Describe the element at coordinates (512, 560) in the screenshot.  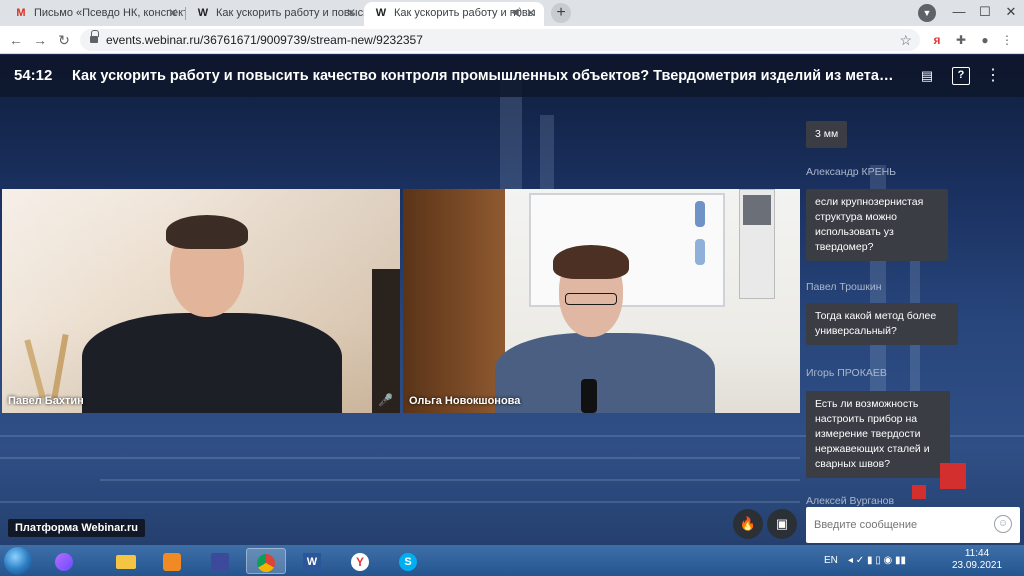
I see `windows-taskbar: W Y S EN ◂ ✓ ▮ ▯ ◉ ▮▮ 11:44 23.09.2021` at that location.